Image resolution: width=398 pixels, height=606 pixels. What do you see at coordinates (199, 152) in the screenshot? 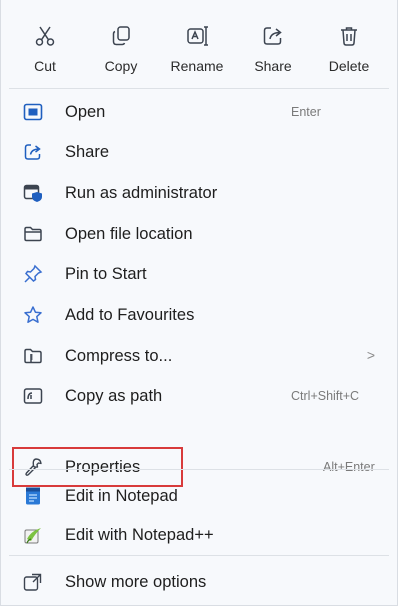
I see `menu-item-share: Share` at bounding box center [199, 152].